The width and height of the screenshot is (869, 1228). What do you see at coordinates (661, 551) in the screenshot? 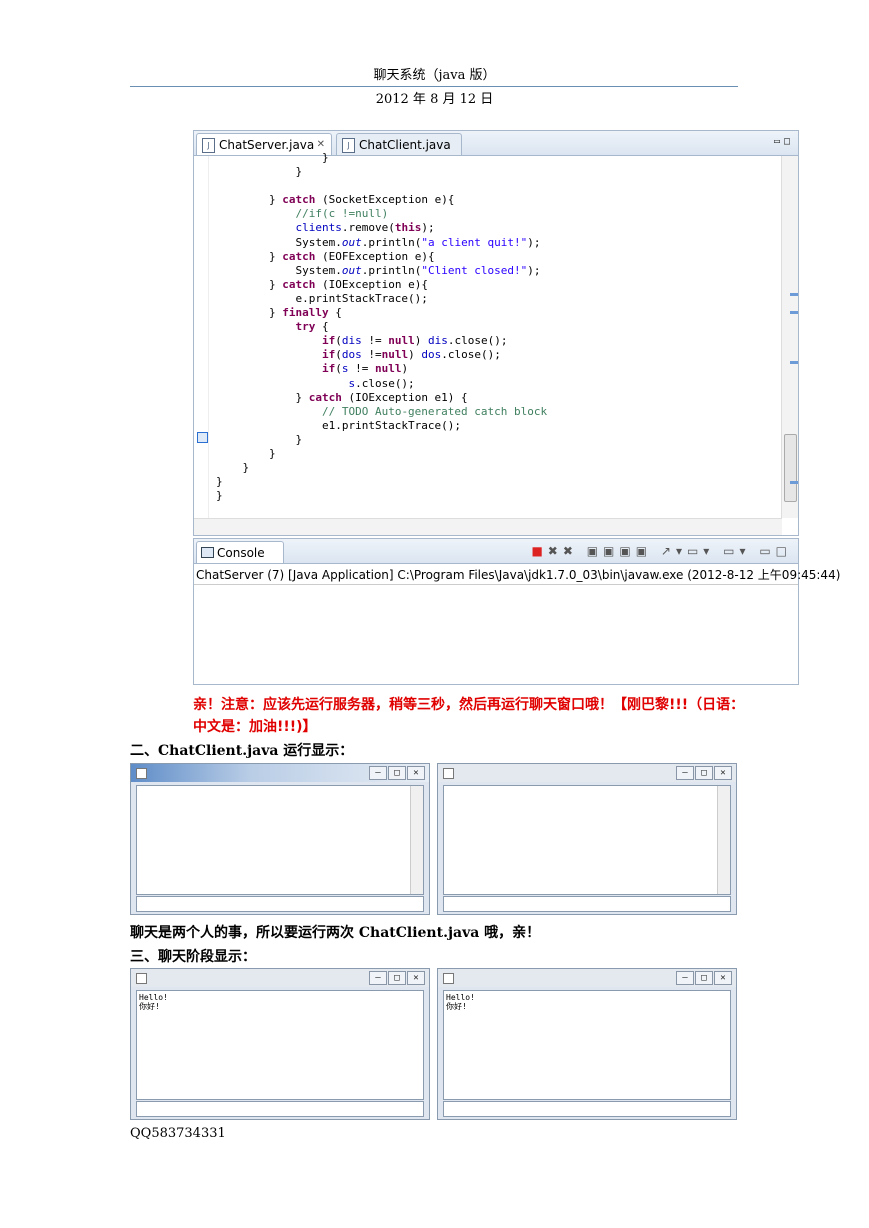
I see `console-toolbar: ■✖✖ ▣▣▣▣ ↗▾▭▾ ▭▾ ▭□` at bounding box center [661, 551].